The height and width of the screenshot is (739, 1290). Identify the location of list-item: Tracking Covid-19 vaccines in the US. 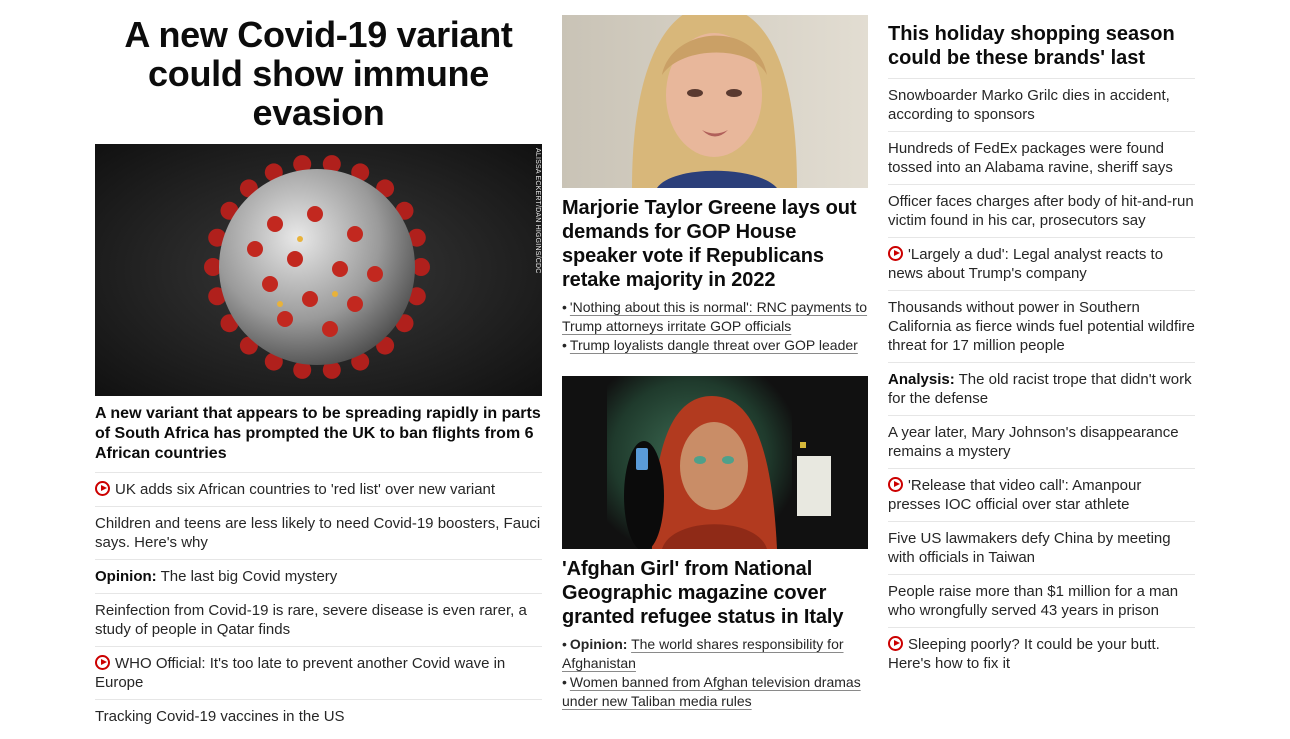
(318, 716).